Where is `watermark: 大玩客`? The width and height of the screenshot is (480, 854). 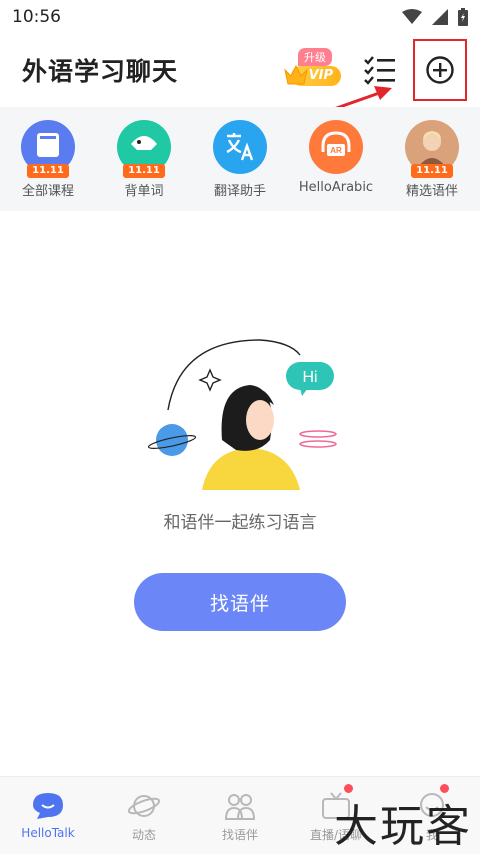
watermark: 大玩客 is located at coordinates (403, 826).